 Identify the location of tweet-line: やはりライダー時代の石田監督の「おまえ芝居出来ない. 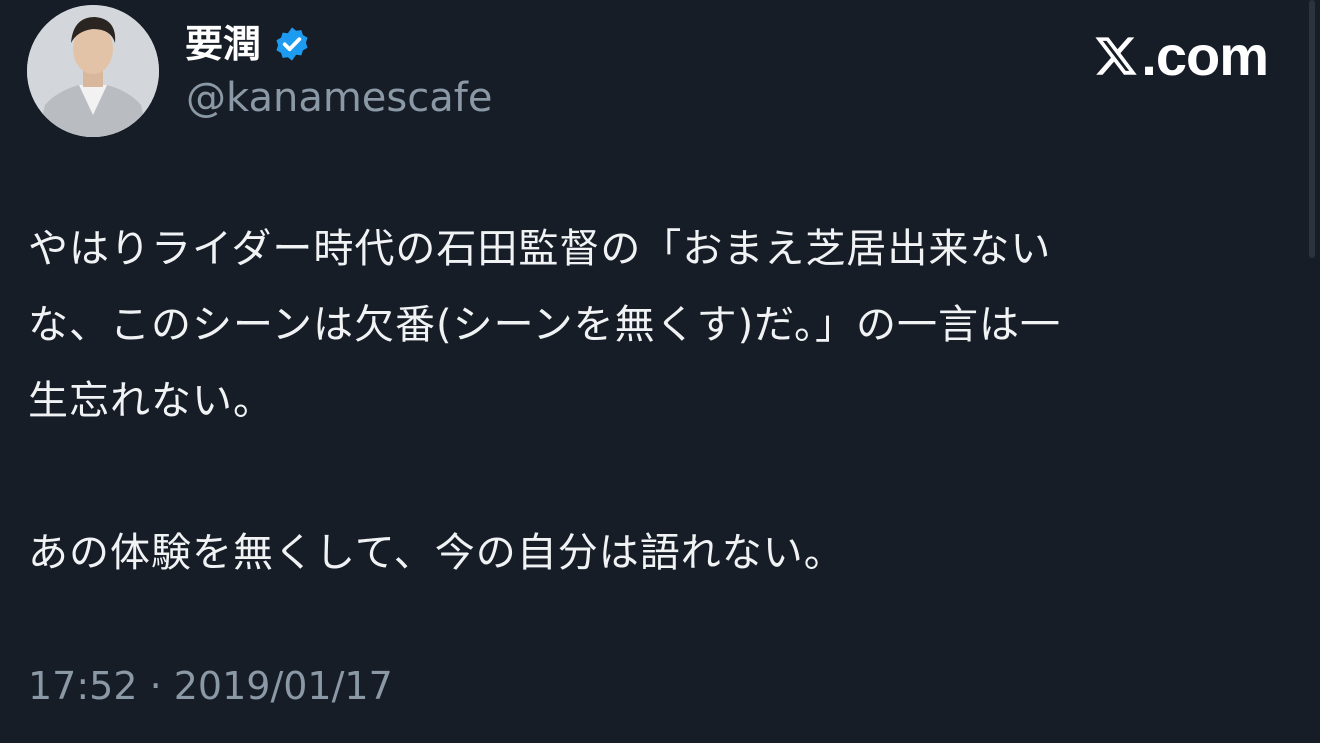
(540, 249).